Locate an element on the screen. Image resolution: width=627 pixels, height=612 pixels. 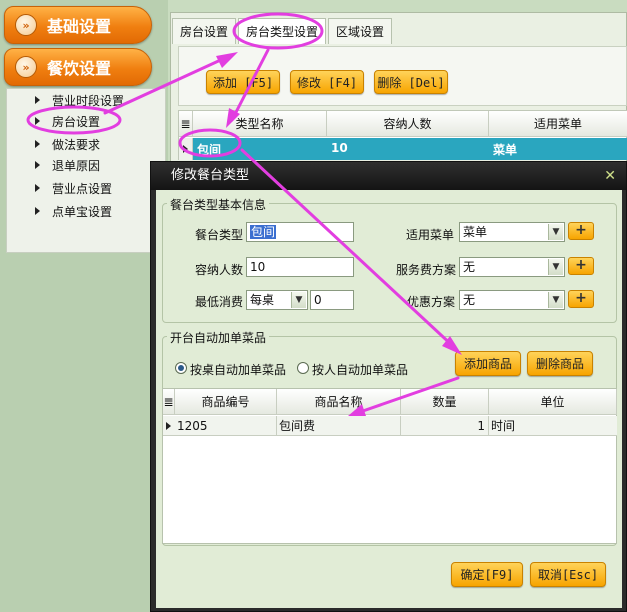
min-consumption-mode-select: 每桌 ▼ is located at coordinates (277, 300).